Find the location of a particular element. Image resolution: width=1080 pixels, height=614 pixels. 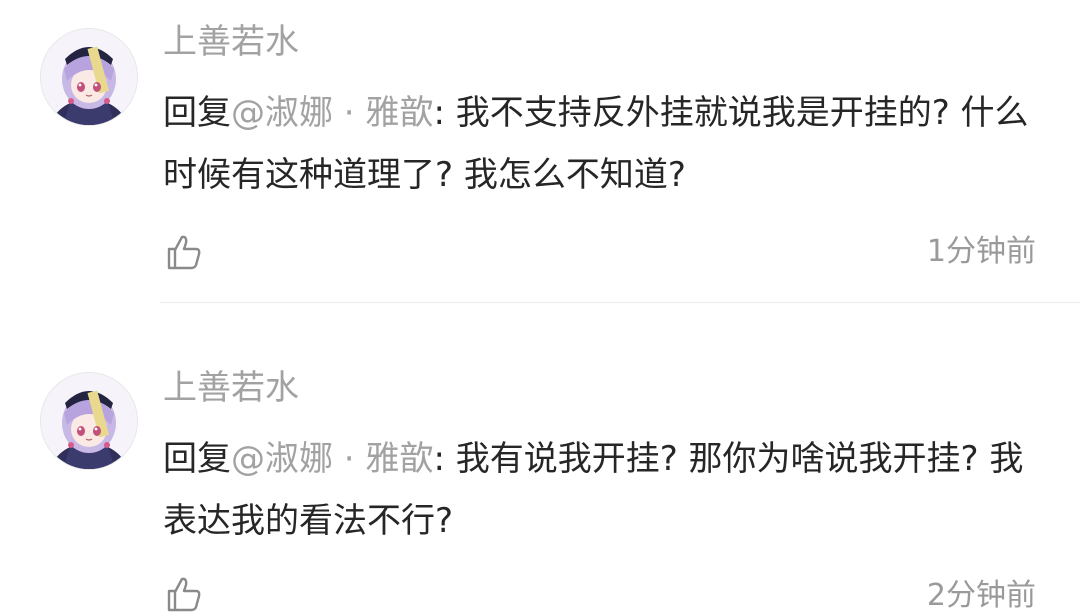

comment-divider is located at coordinates (620, 302).